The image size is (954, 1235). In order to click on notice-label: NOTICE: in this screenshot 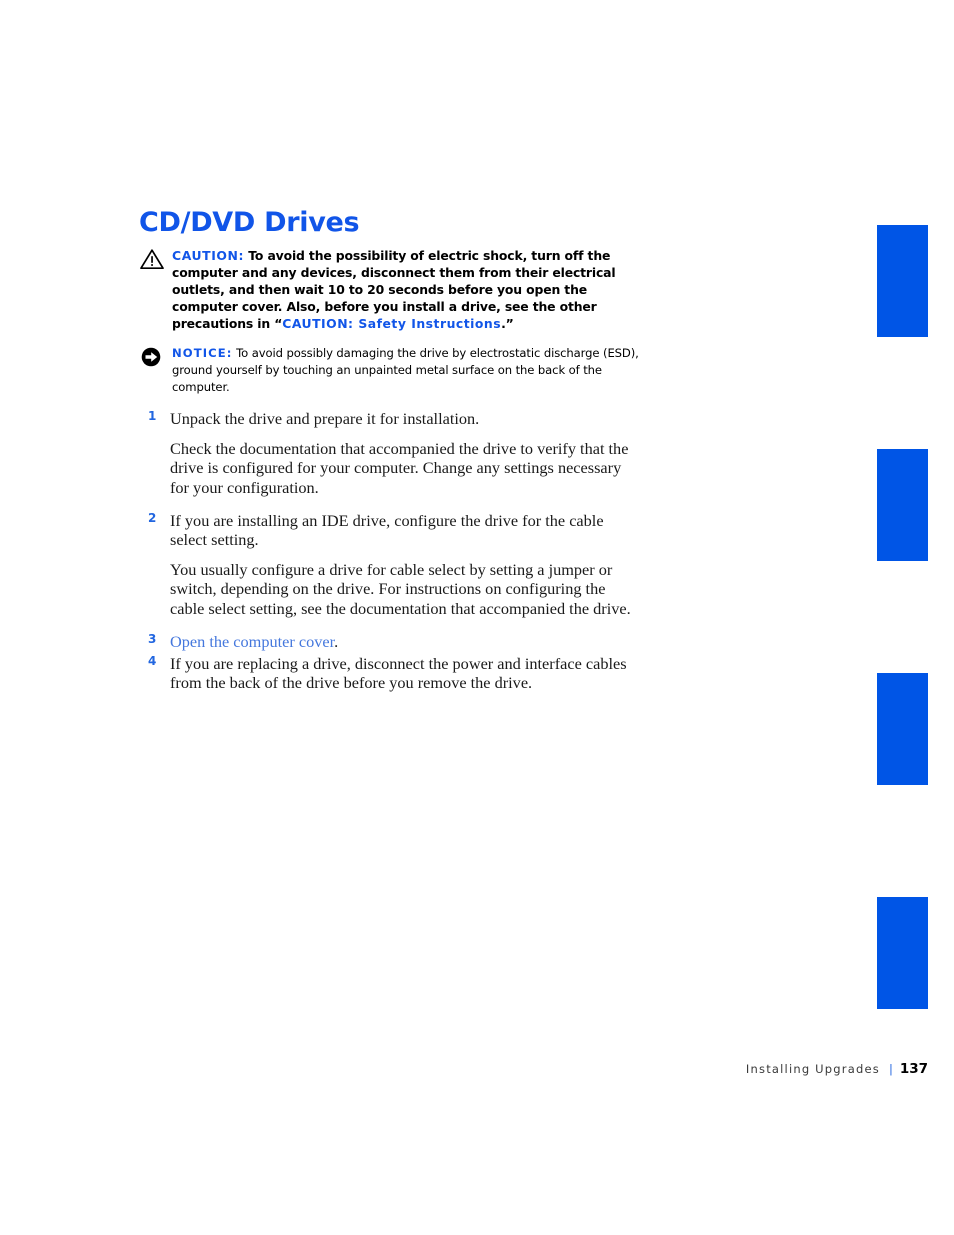, I will do `click(202, 353)`.